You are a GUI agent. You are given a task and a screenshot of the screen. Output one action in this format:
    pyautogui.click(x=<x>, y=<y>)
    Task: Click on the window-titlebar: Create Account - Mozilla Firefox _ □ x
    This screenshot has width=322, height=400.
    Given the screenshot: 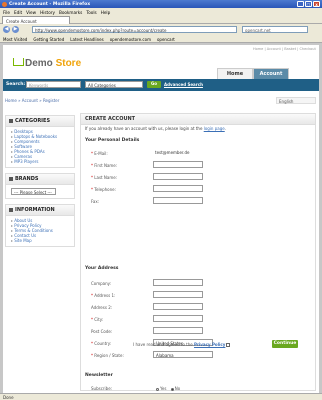 What is the action you would take?
    pyautogui.click(x=161, y=4)
    